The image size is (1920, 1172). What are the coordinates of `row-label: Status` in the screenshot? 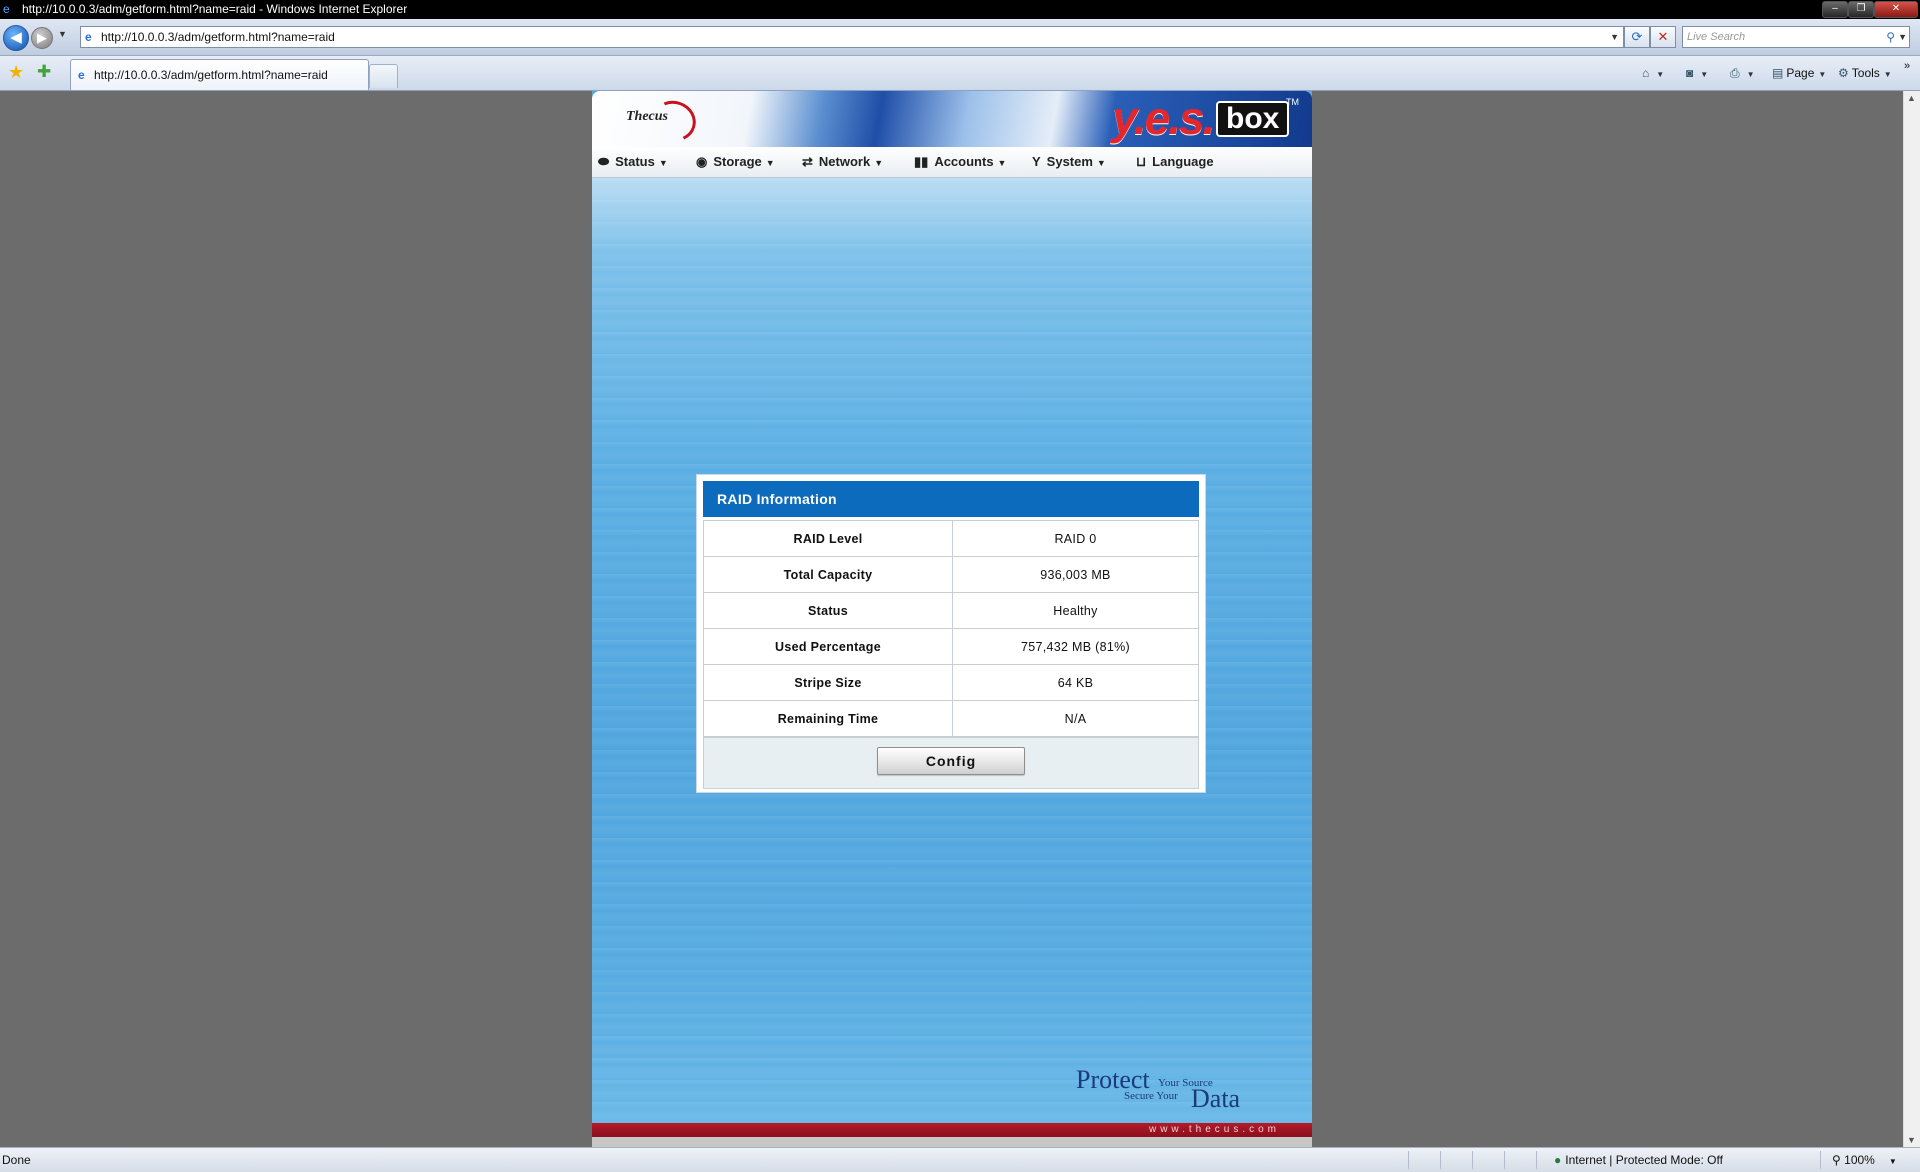 It's located at (828, 610).